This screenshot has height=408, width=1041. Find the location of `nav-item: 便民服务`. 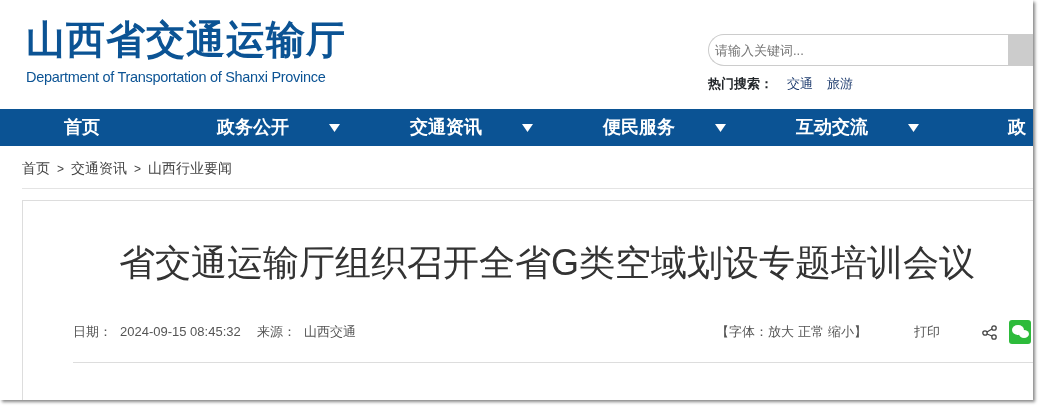

nav-item: 便民服务 is located at coordinates (639, 127).